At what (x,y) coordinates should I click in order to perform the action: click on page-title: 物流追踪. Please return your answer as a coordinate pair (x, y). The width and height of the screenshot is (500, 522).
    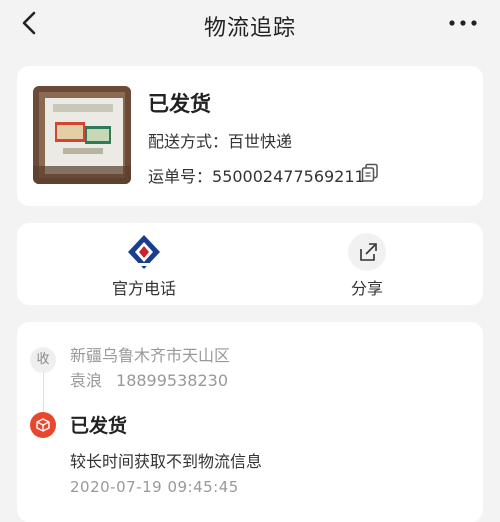
    Looking at the image, I should click on (249, 28).